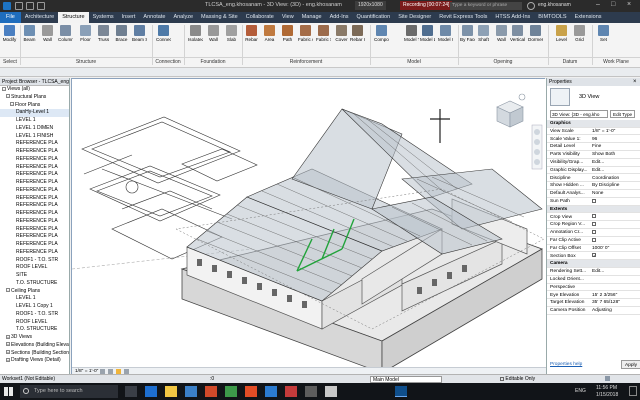 The height and width of the screenshot is (400, 640). Describe the element at coordinates (287, 33) in the screenshot. I see `ribbon-tool-path: Path` at that location.